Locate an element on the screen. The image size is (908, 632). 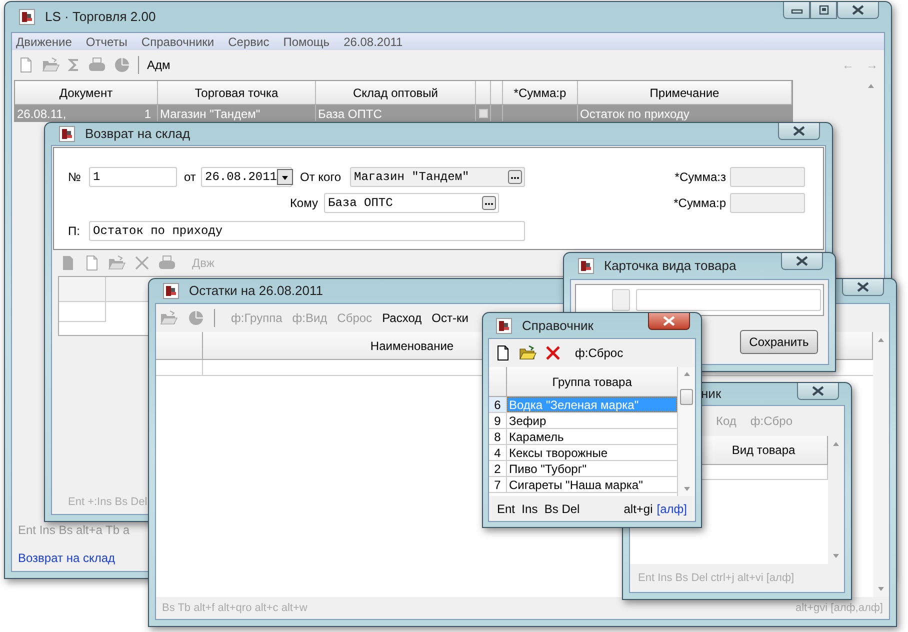
recipient-field: База ОПТС is located at coordinates (411, 203).